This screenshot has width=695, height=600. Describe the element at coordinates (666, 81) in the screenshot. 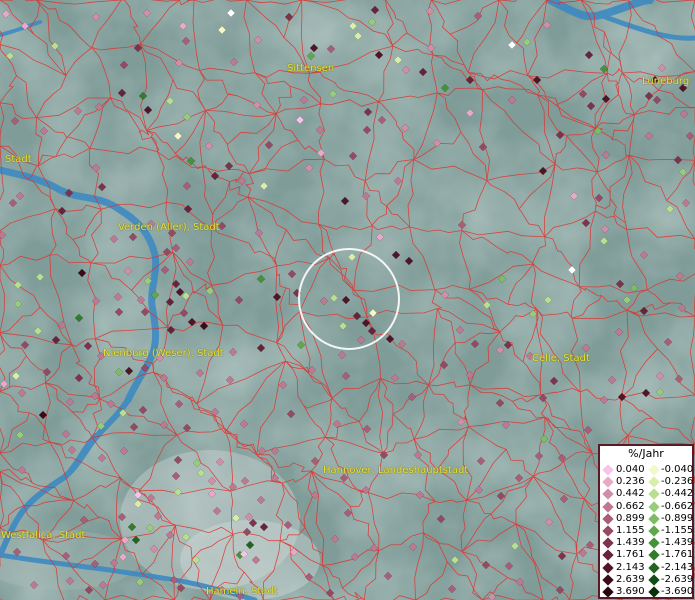

I see `city-label: Lüneburg` at that location.